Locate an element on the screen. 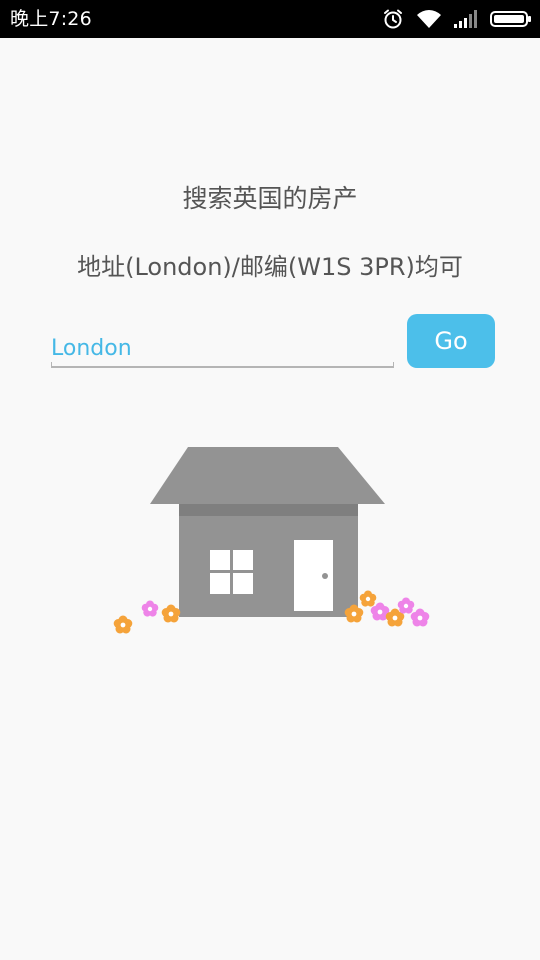 The height and width of the screenshot is (960, 540). search-input is located at coordinates (222, 348).